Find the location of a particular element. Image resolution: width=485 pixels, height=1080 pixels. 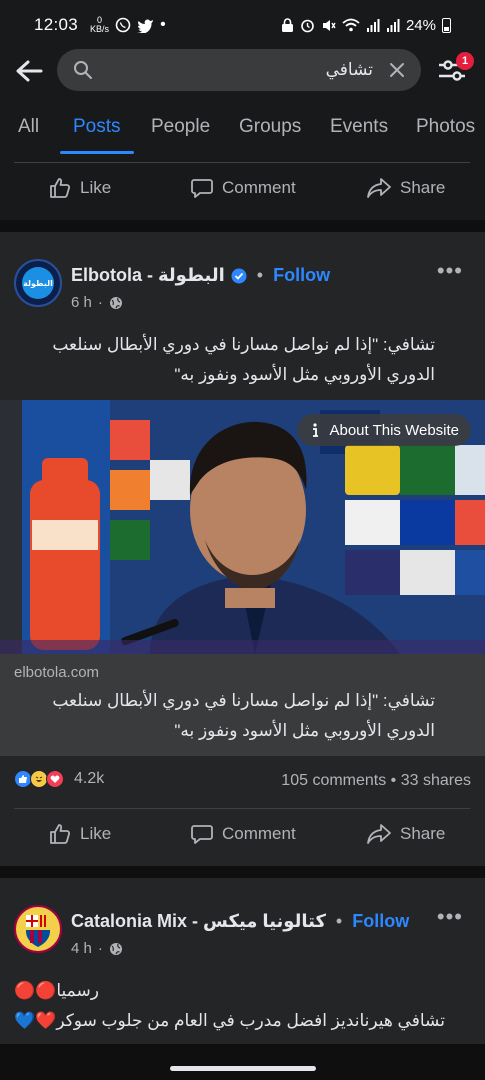

mute-icon is located at coordinates (329, 25).